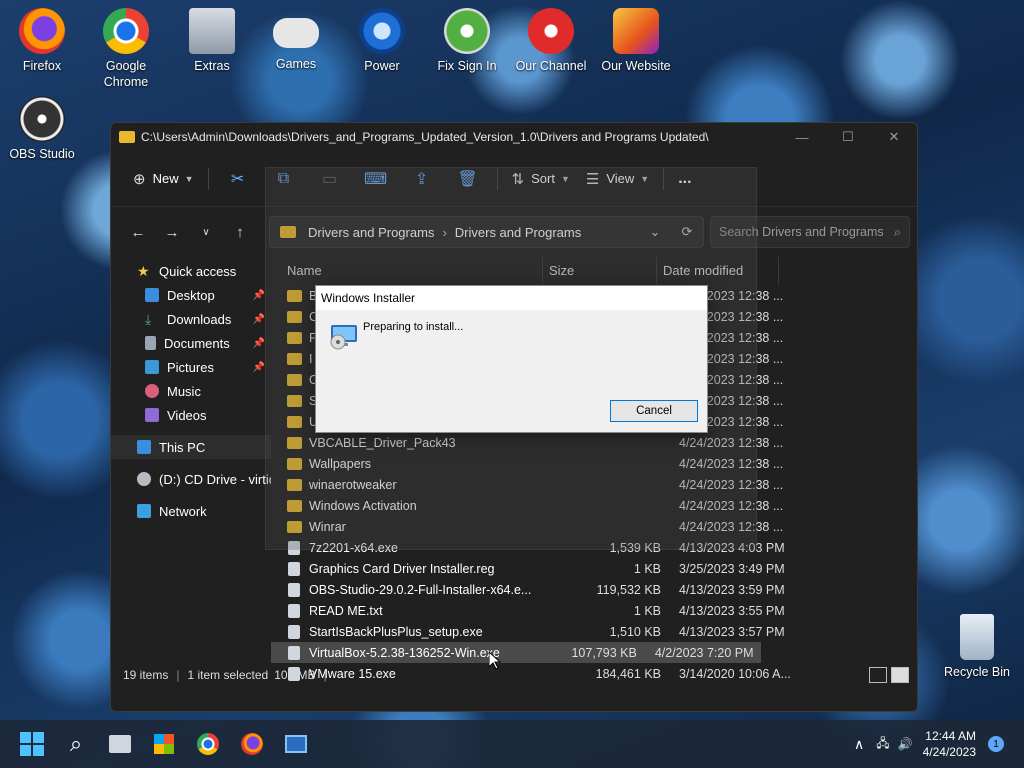  Describe the element at coordinates (894, 137) in the screenshot. I see `close-button: ✕` at that location.